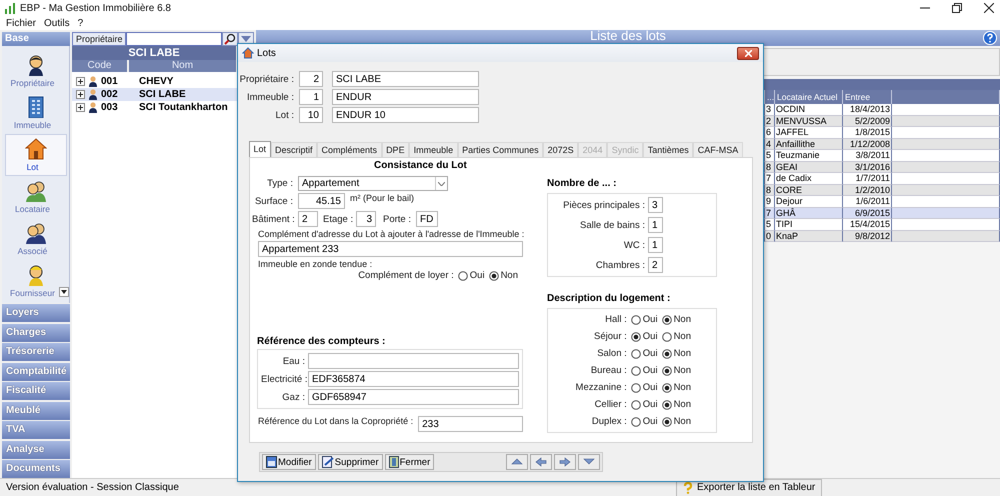 The height and width of the screenshot is (496, 1000). What do you see at coordinates (156, 107) in the screenshot?
I see `tree-row: 003 SCI Toutankharton` at bounding box center [156, 107].